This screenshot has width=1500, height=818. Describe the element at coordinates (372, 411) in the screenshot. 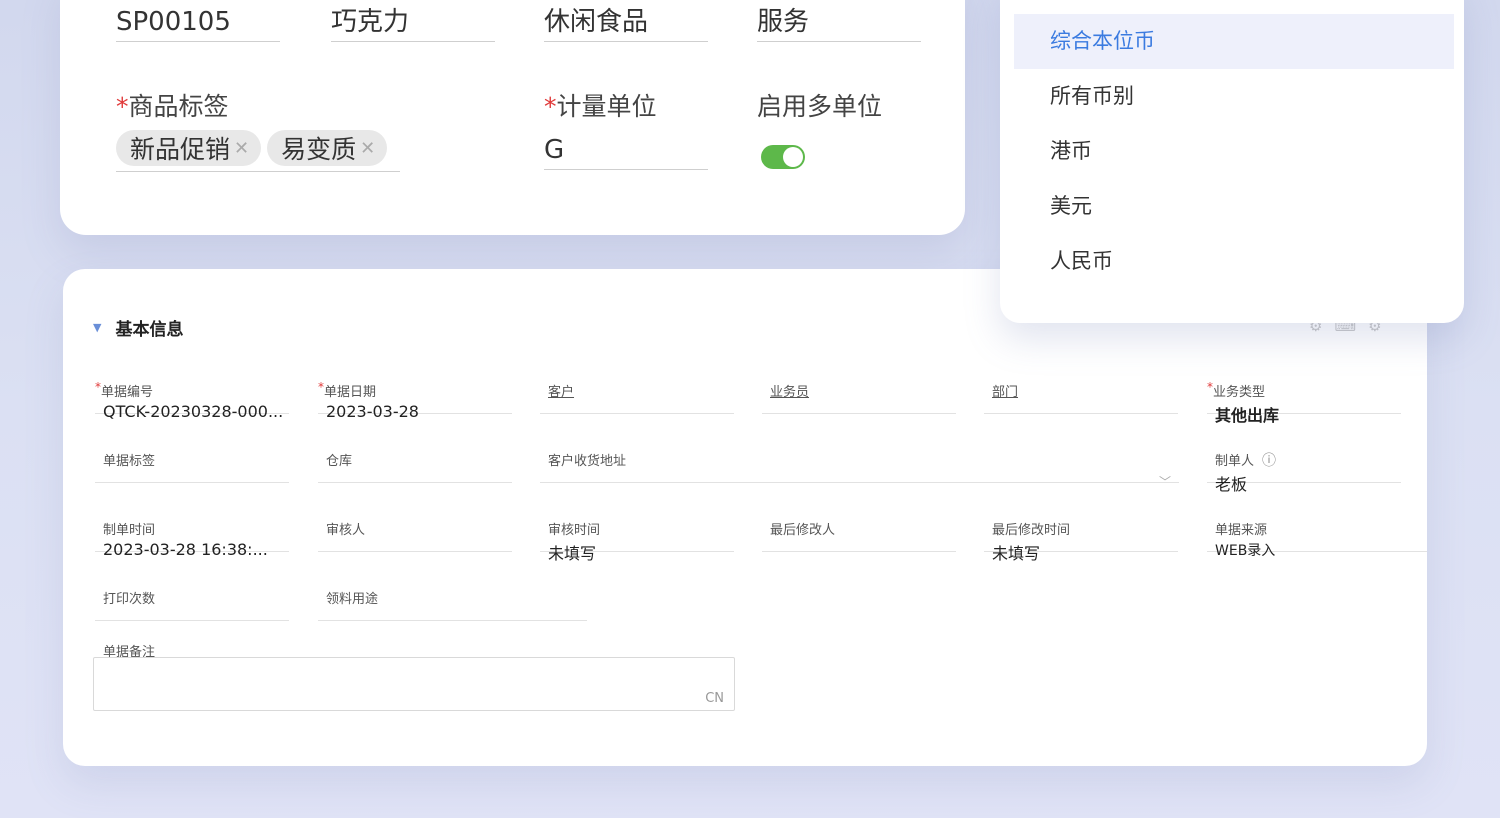

I see `doc-date-value: 2023-03-28` at that location.